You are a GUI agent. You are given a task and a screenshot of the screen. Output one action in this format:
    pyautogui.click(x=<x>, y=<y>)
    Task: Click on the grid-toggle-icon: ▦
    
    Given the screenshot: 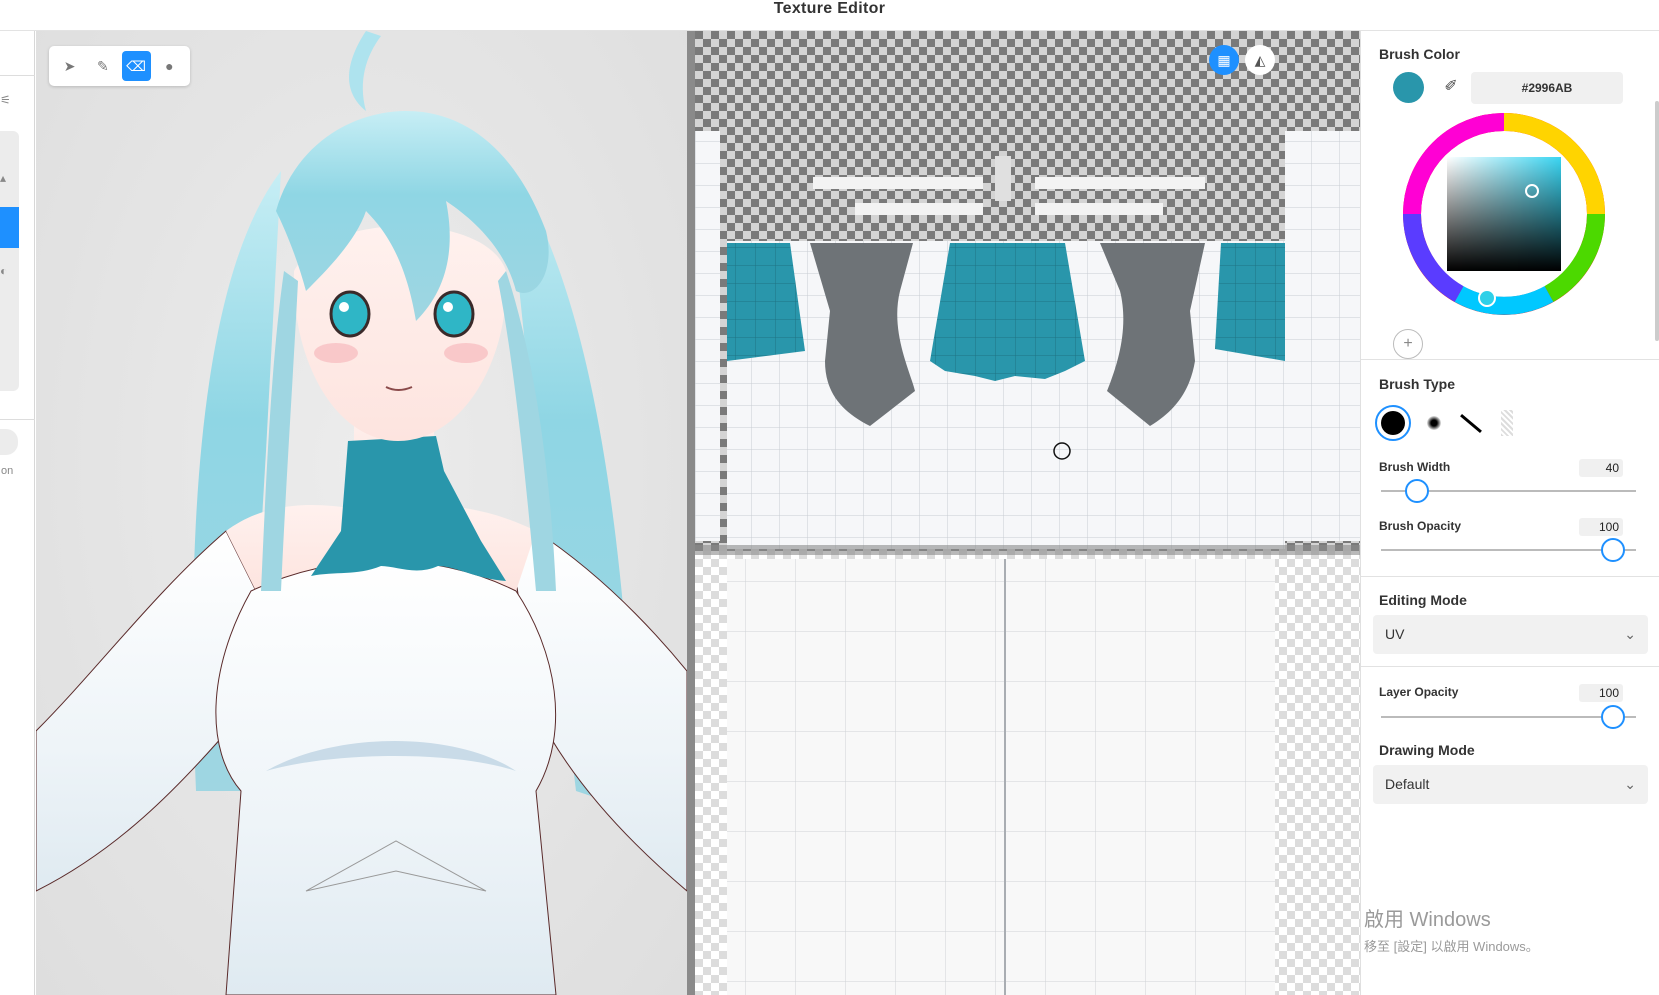 What is the action you would take?
    pyautogui.click(x=1224, y=60)
    